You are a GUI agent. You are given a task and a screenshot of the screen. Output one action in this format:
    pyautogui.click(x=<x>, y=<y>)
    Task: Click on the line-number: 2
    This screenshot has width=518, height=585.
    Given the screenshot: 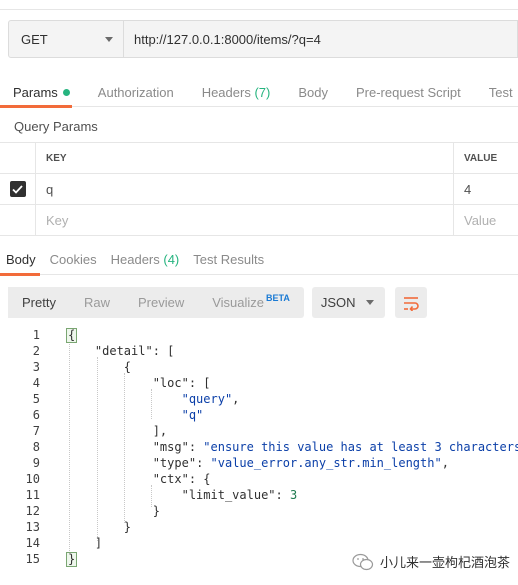 What is the action you would take?
    pyautogui.click(x=36, y=351)
    